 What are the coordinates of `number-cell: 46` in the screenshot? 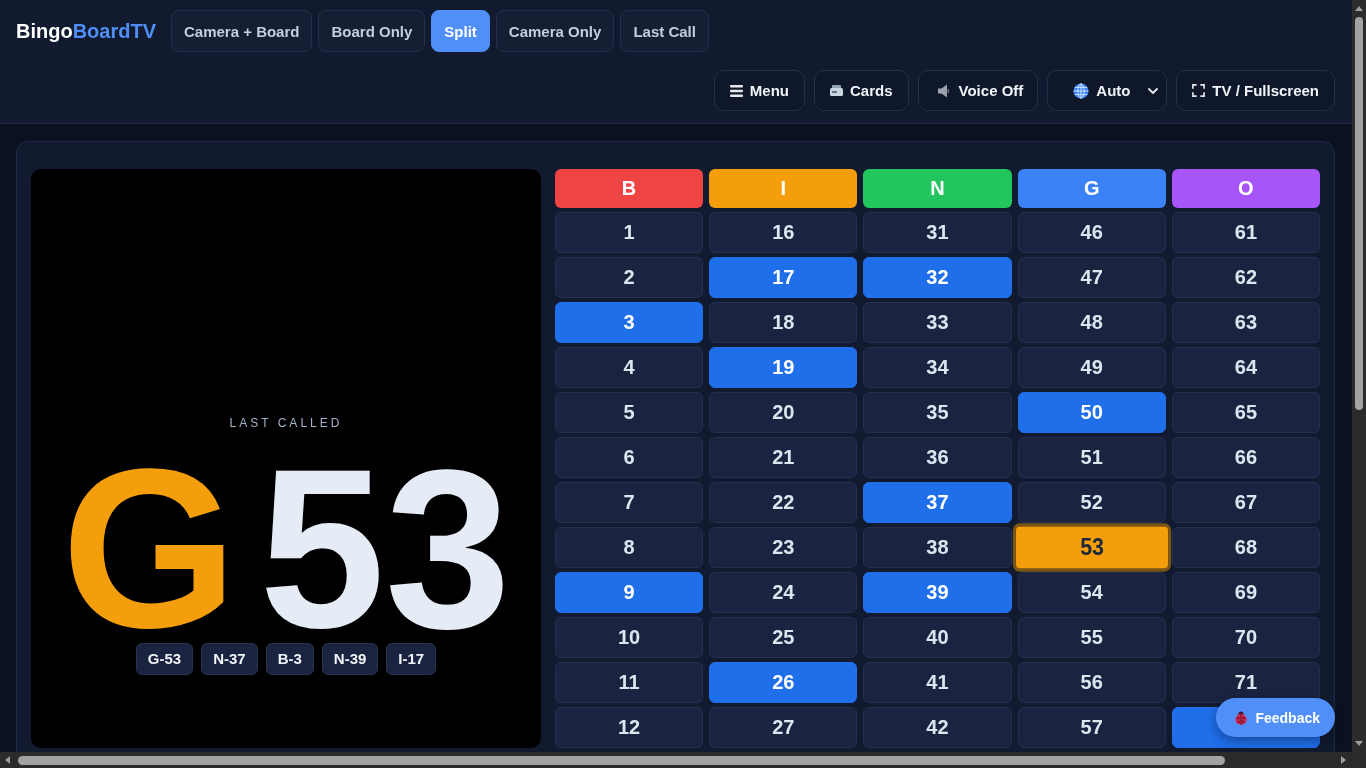 It's located at (1091, 232).